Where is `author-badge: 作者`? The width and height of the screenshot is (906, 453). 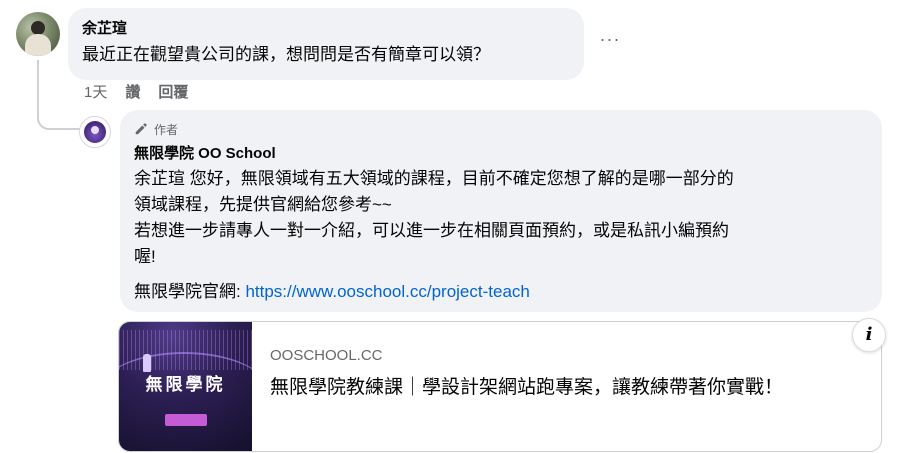 author-badge: 作者 is located at coordinates (501, 129).